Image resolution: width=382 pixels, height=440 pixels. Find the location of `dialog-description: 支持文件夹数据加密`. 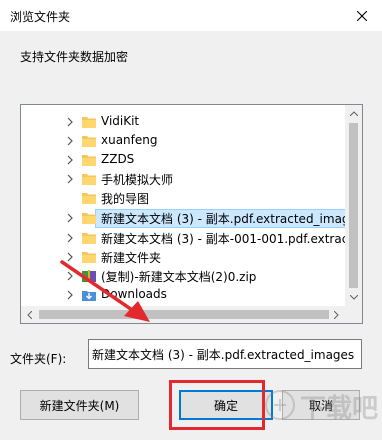

dialog-description: 支持文件夹数据加密 is located at coordinates (74, 57).